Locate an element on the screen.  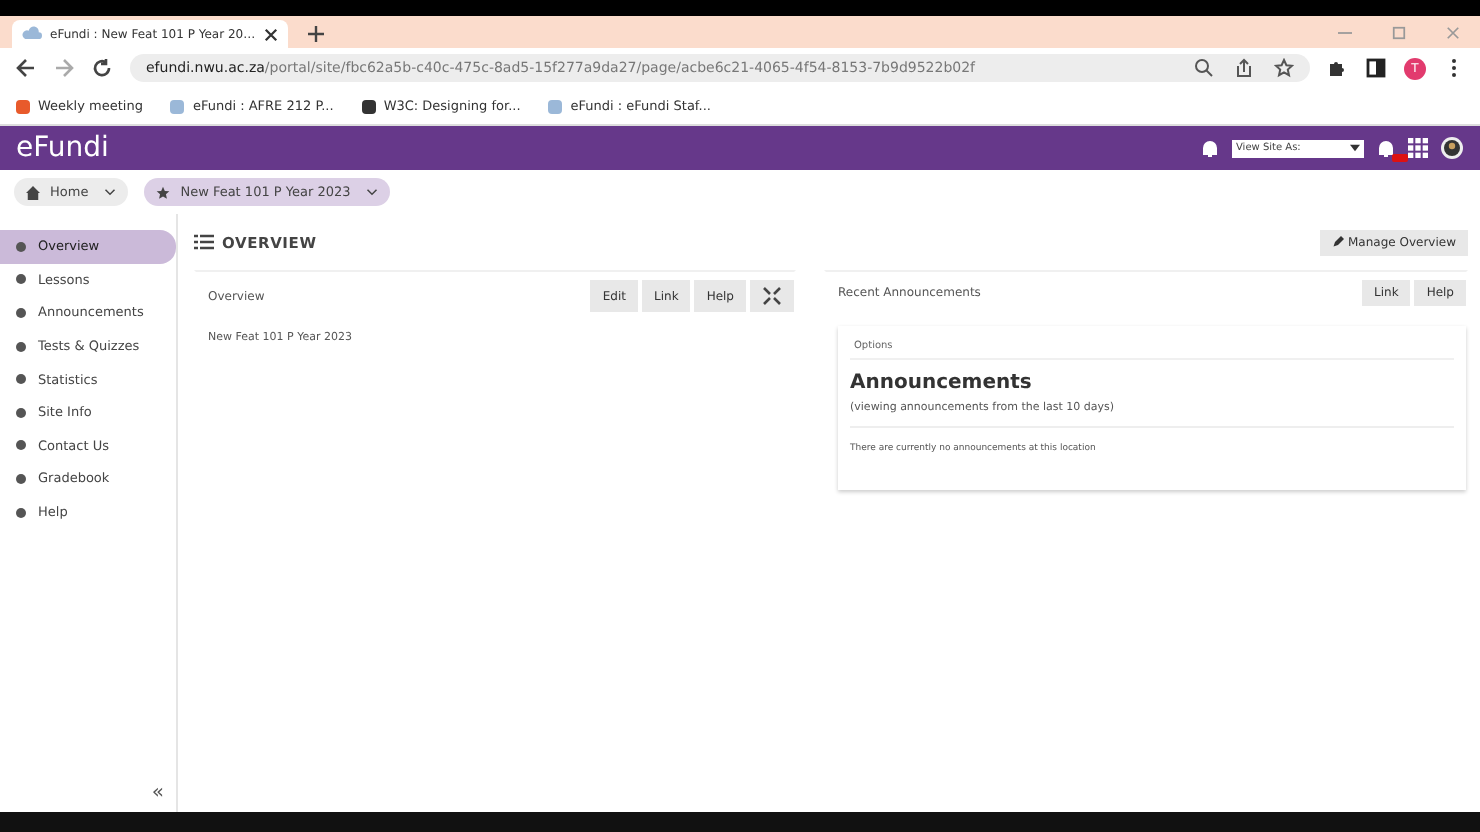
announcements-heading: Announcements is located at coordinates (942, 383).